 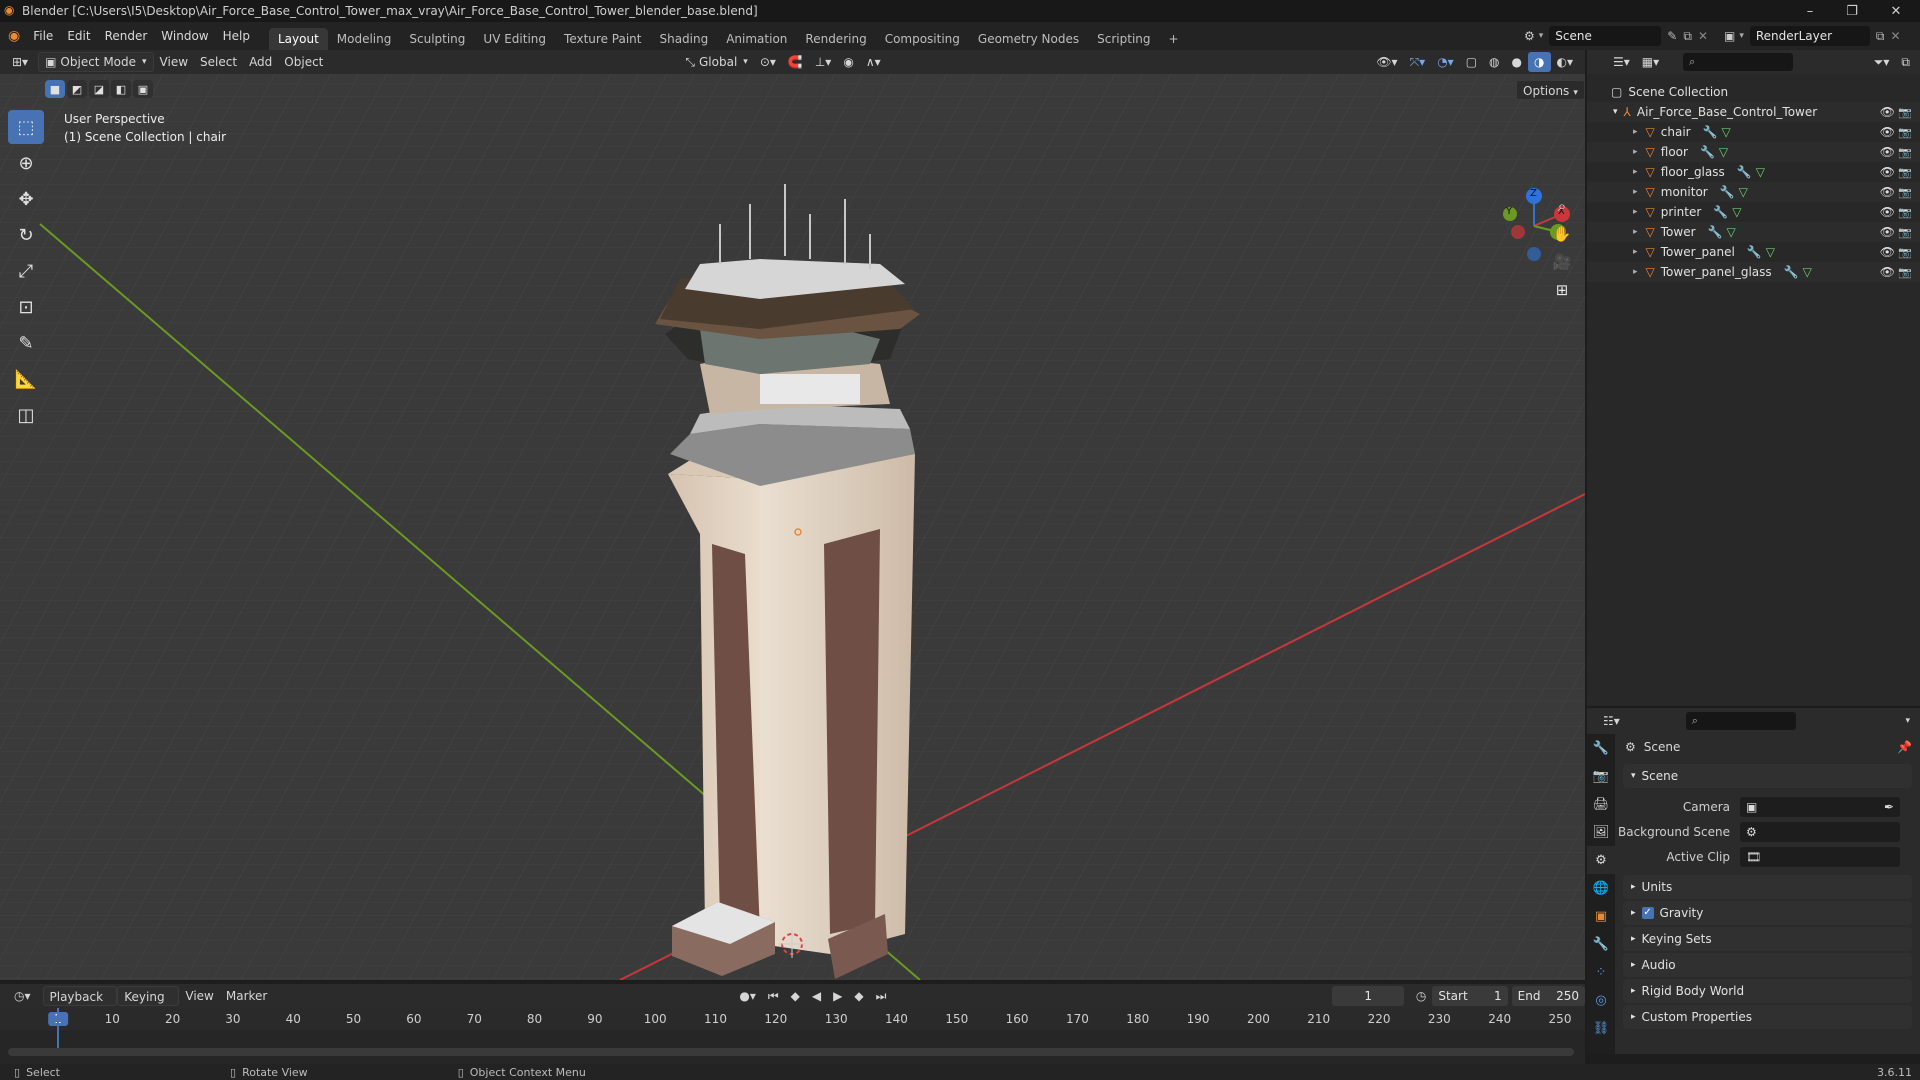 I want to click on pin-icon: 📌, so click(x=1904, y=747).